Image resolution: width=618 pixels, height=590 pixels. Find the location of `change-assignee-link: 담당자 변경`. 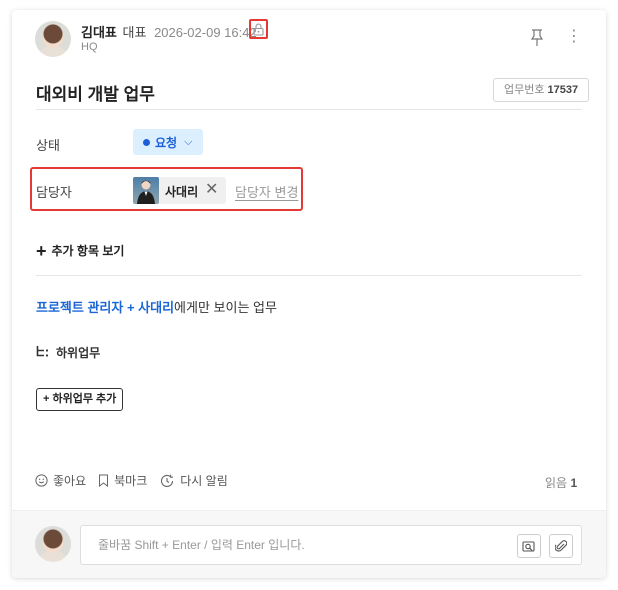

change-assignee-link: 담당자 변경 is located at coordinates (266, 191).